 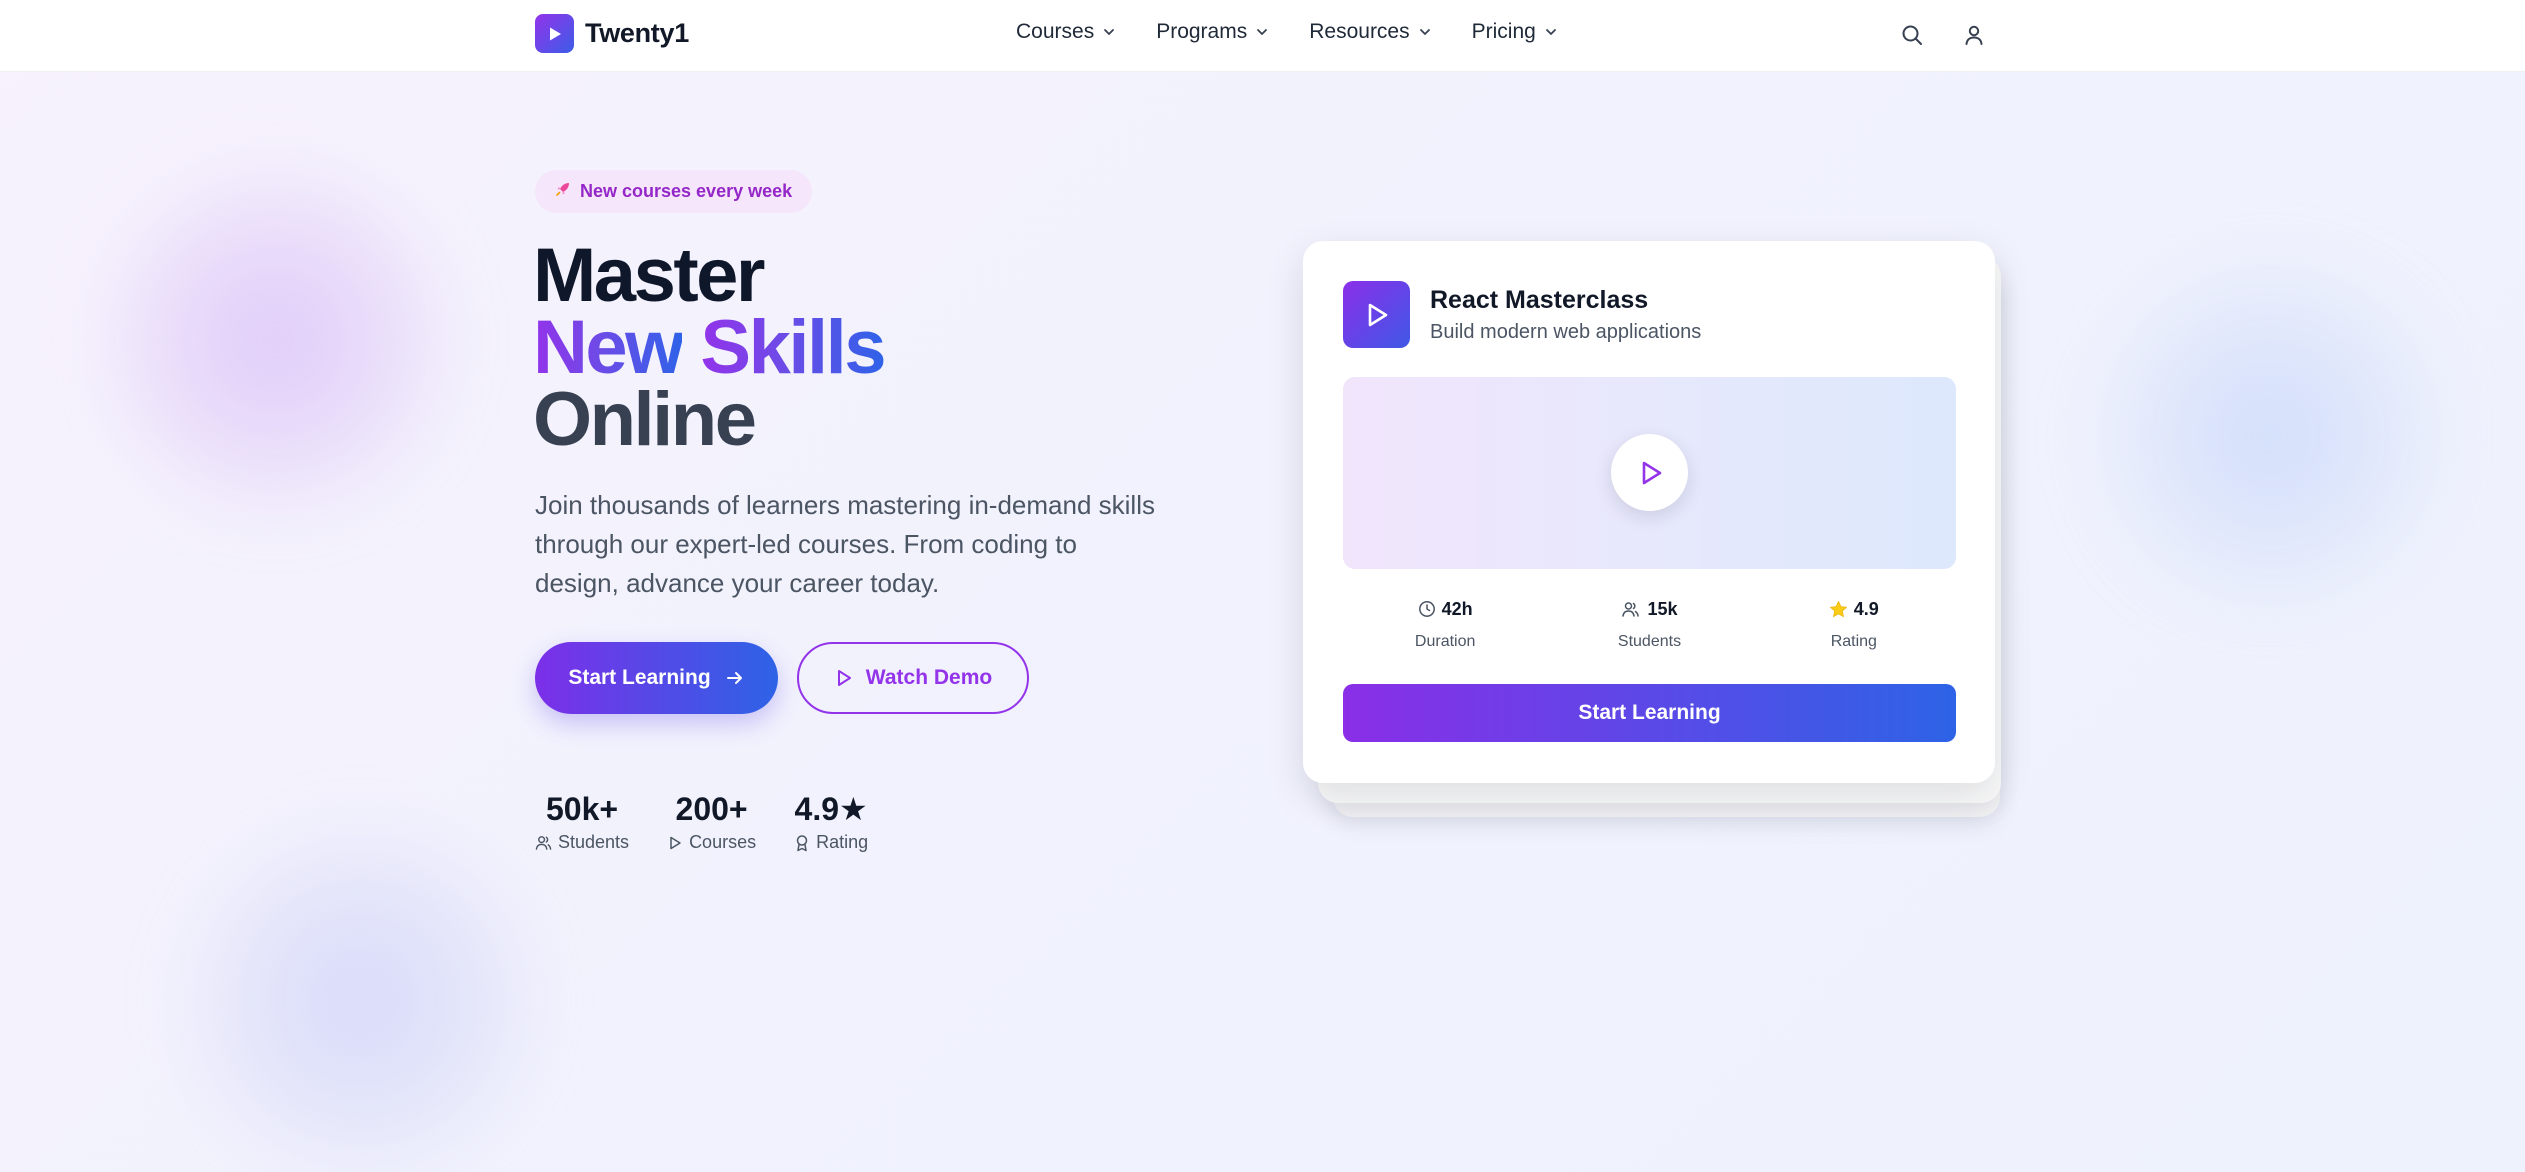 I want to click on nav-tools, so click(x=1943, y=35).